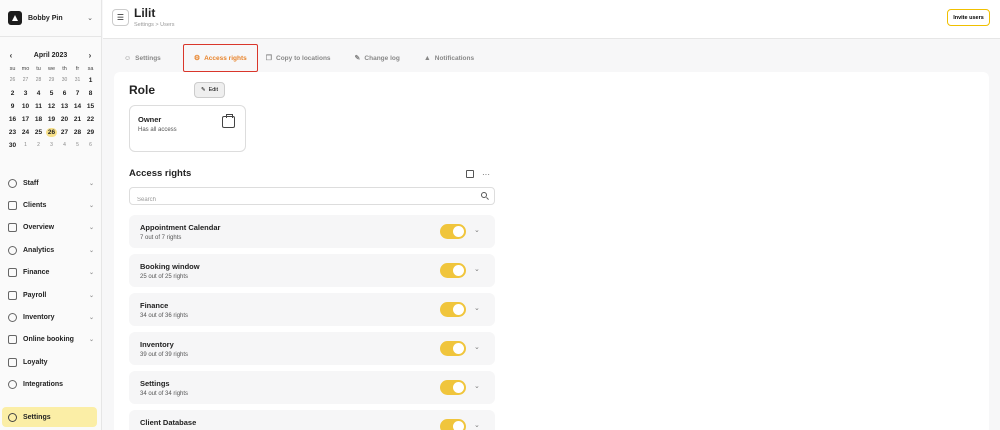 The width and height of the screenshot is (1000, 430). What do you see at coordinates (187, 128) in the screenshot?
I see `role-card: Owner Has all access` at bounding box center [187, 128].